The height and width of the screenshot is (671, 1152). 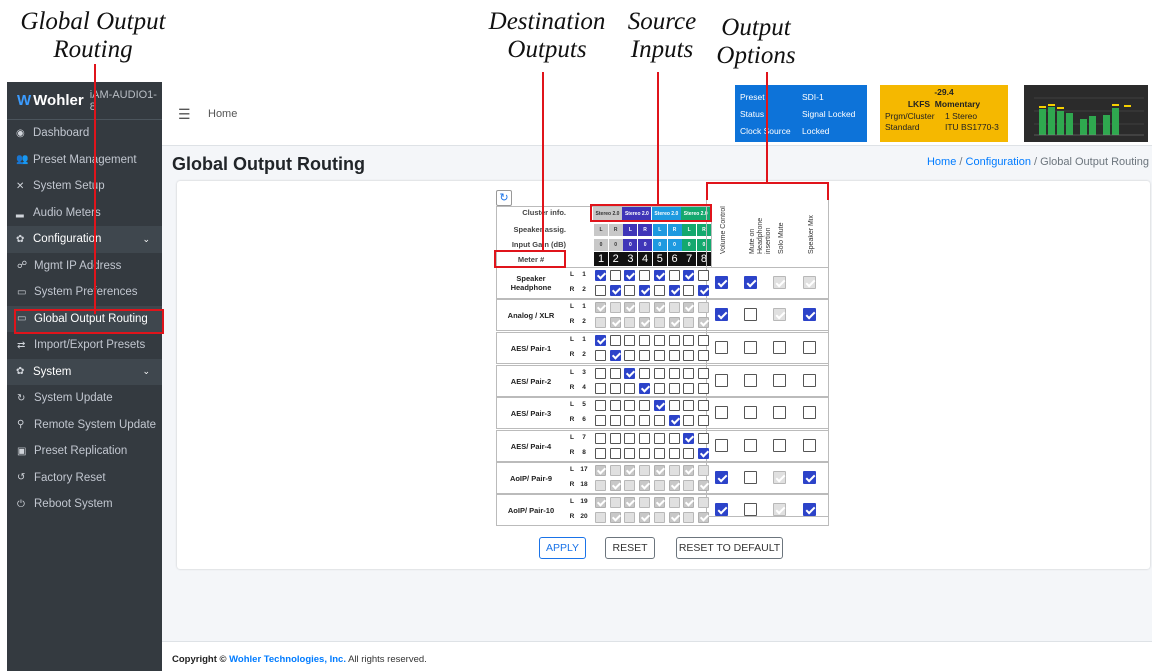 I want to click on sidebar-item-preset-replication: ▣ Preset Replication, so click(x=84, y=451).